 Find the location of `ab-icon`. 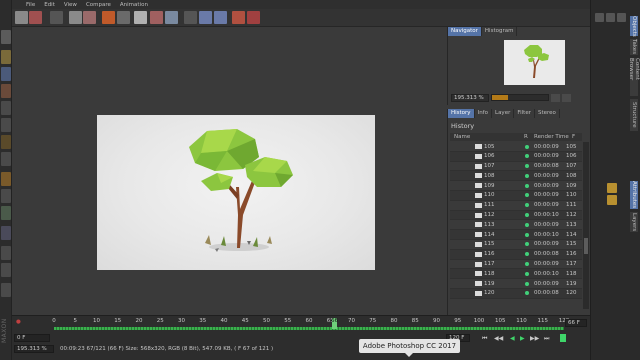

ab-icon is located at coordinates (156, 17).